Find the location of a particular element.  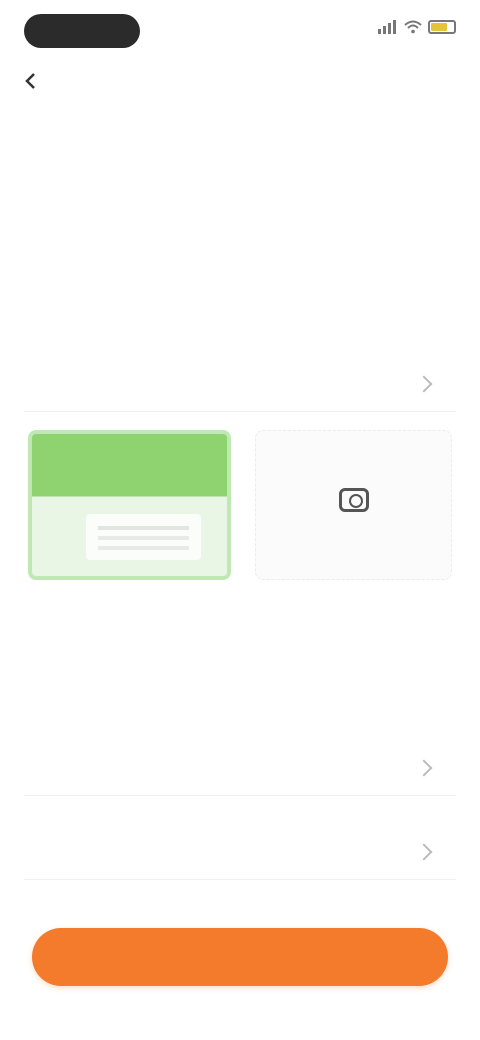

add-image-button is located at coordinates (353, 505).